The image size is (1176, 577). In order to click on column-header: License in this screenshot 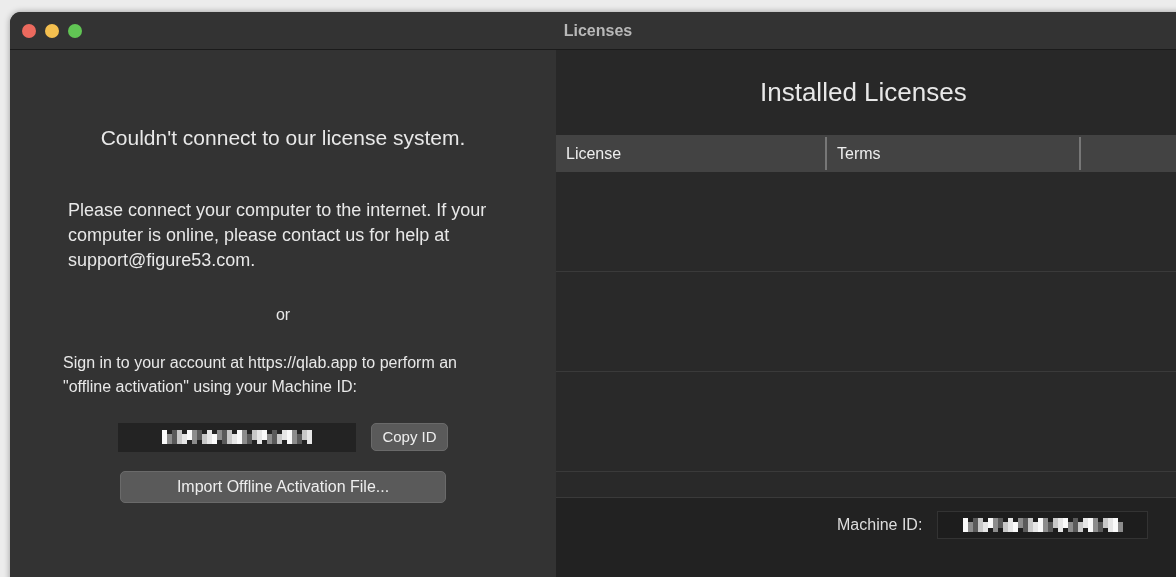, I will do `click(594, 153)`.